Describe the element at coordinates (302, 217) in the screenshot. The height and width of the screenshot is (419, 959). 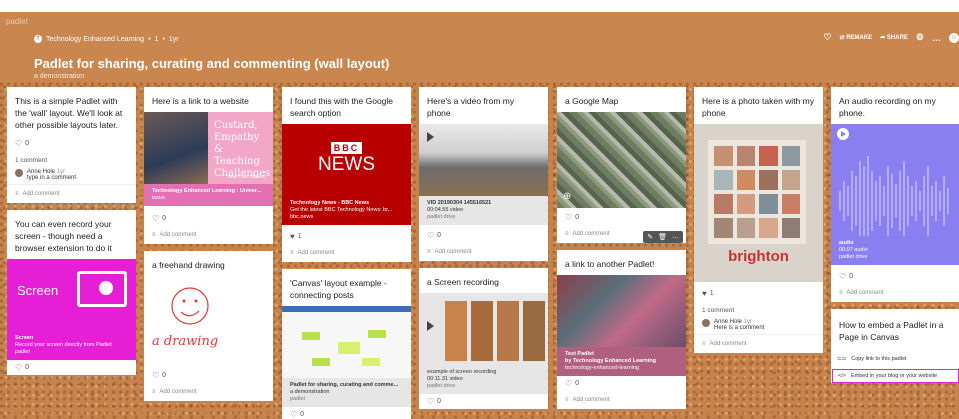
I see `attachment-source: bbc.news` at that location.